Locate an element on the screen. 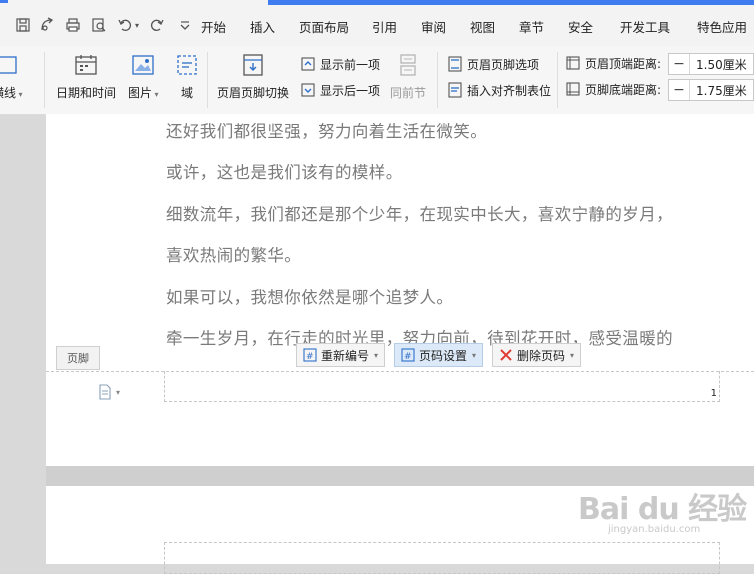  tab-view: 视图 is located at coordinates (482, 26).